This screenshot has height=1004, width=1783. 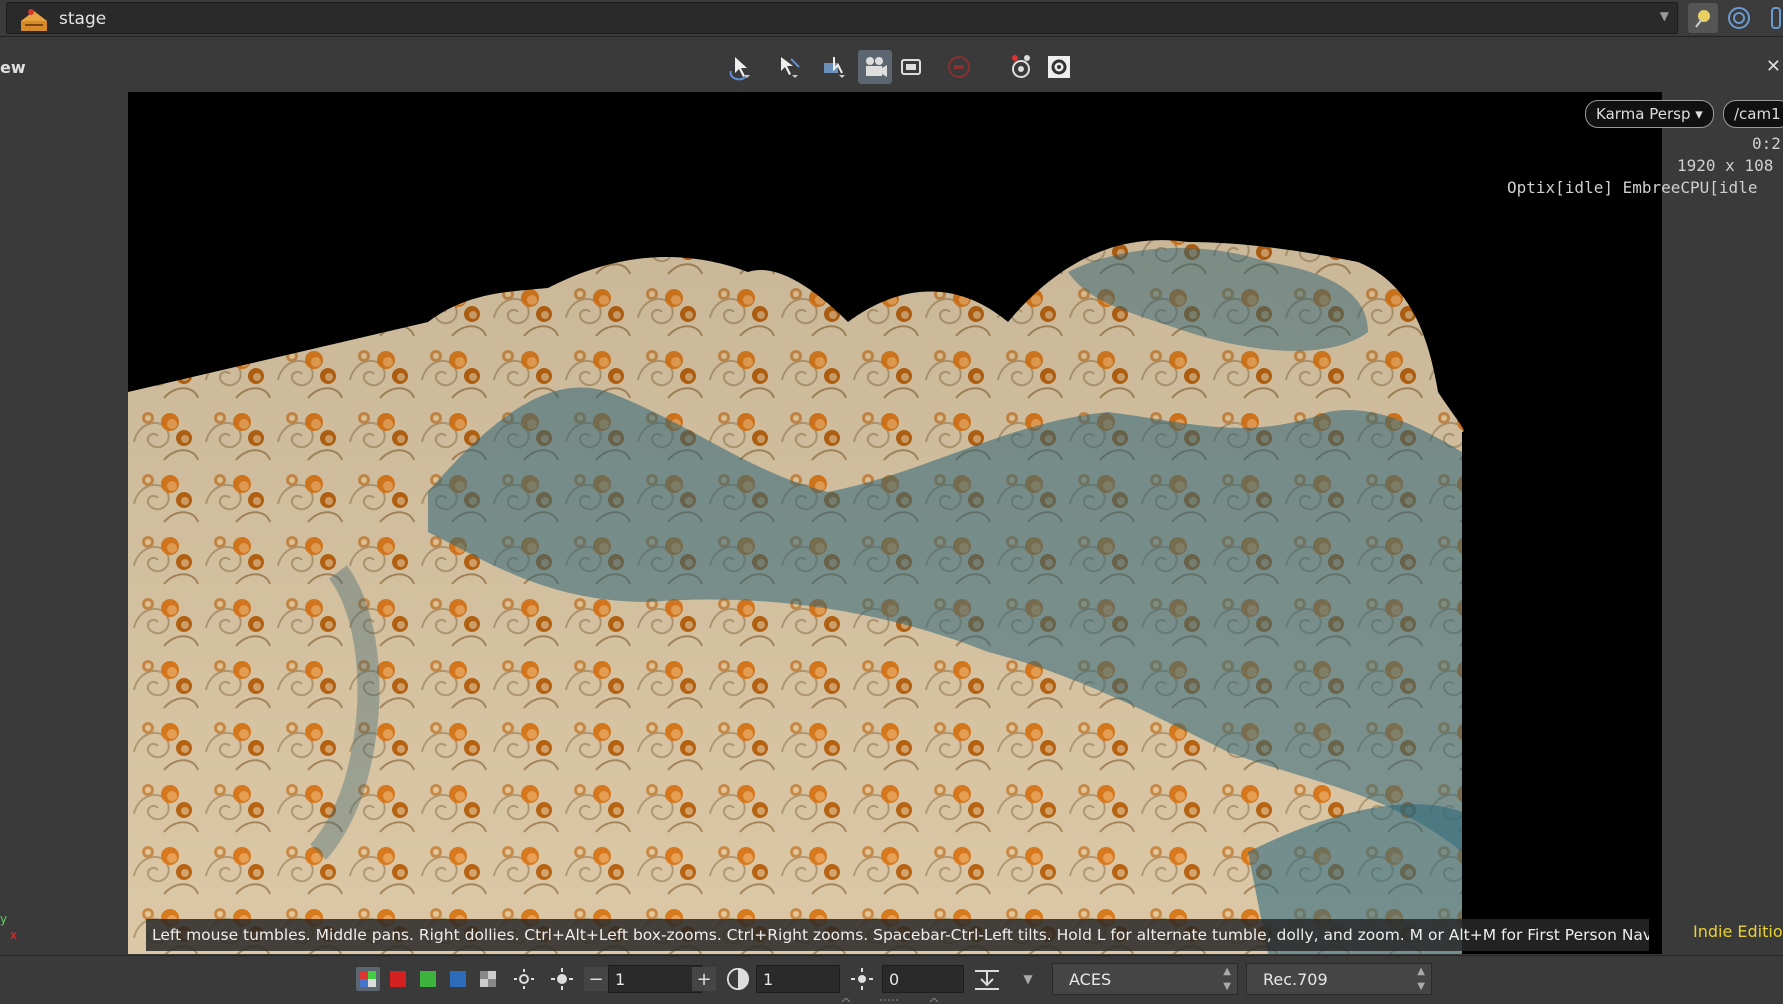 I want to click on offset-field: 0, so click(x=923, y=979).